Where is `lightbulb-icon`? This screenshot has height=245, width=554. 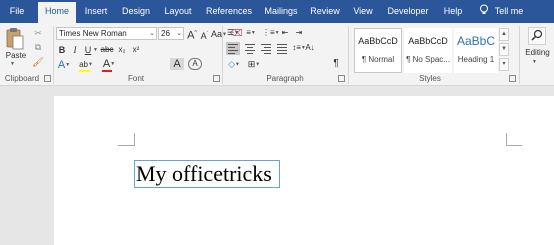
lightbulb-icon is located at coordinates (484, 13).